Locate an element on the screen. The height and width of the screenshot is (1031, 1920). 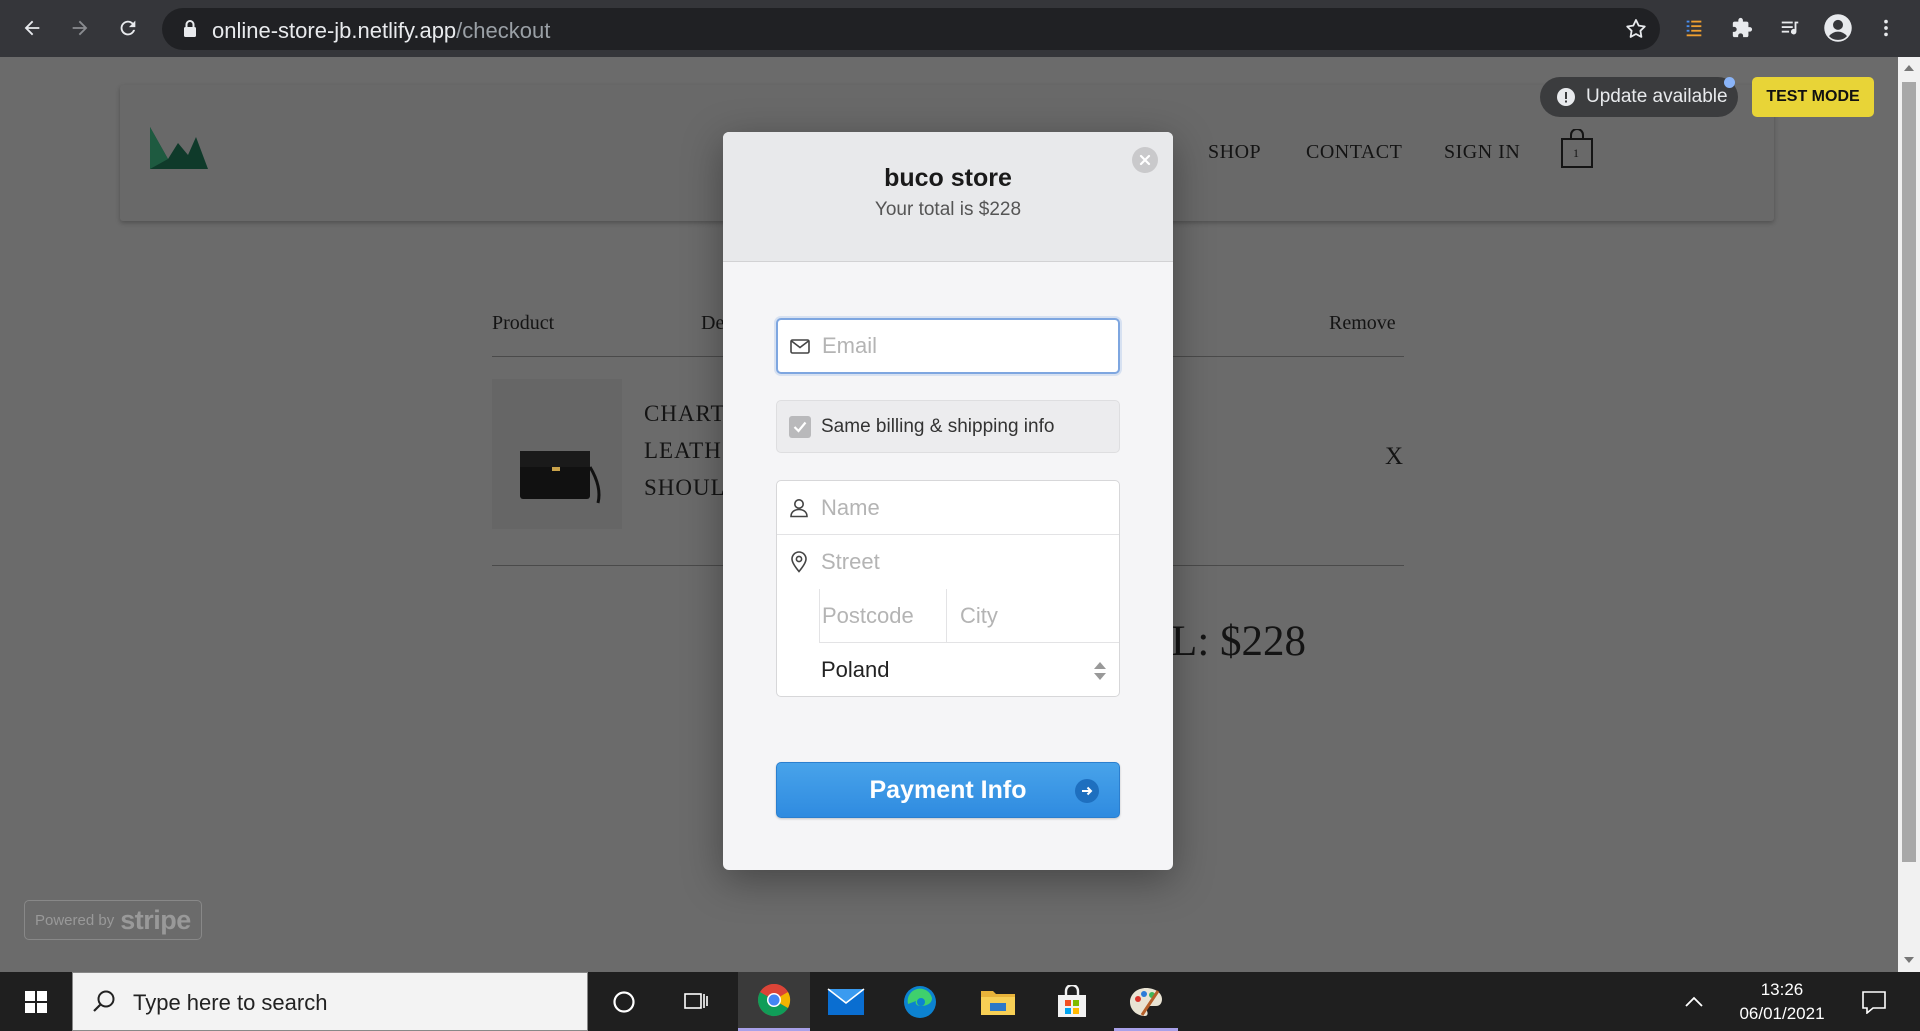
payment-info-label: Payment Info is located at coordinates (948, 789).